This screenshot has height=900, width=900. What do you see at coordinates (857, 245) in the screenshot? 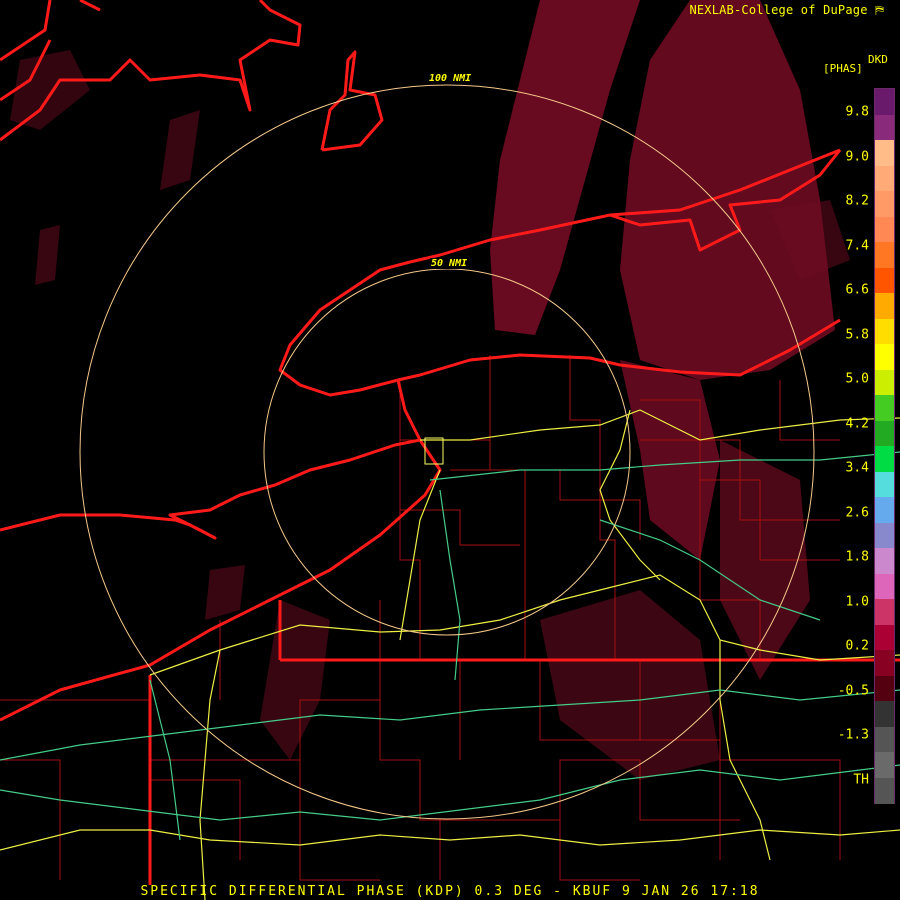
I see `color-scale-tick: 7.4` at bounding box center [857, 245].